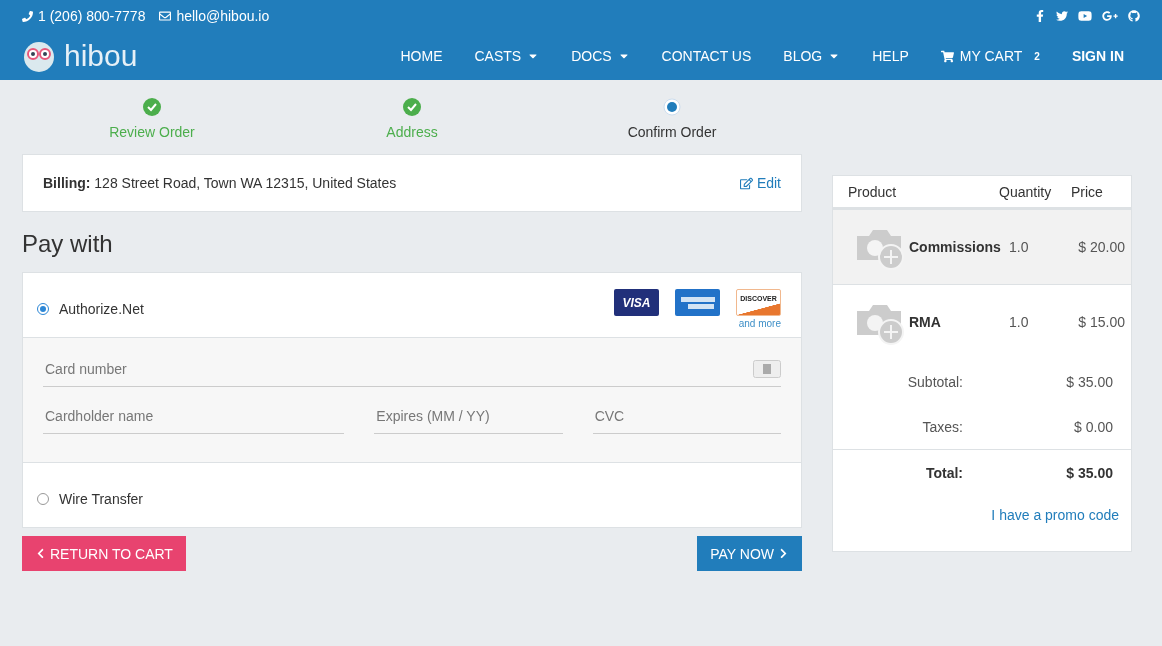 The height and width of the screenshot is (646, 1162). Describe the element at coordinates (421, 56) in the screenshot. I see `nav-link: HOME` at that location.